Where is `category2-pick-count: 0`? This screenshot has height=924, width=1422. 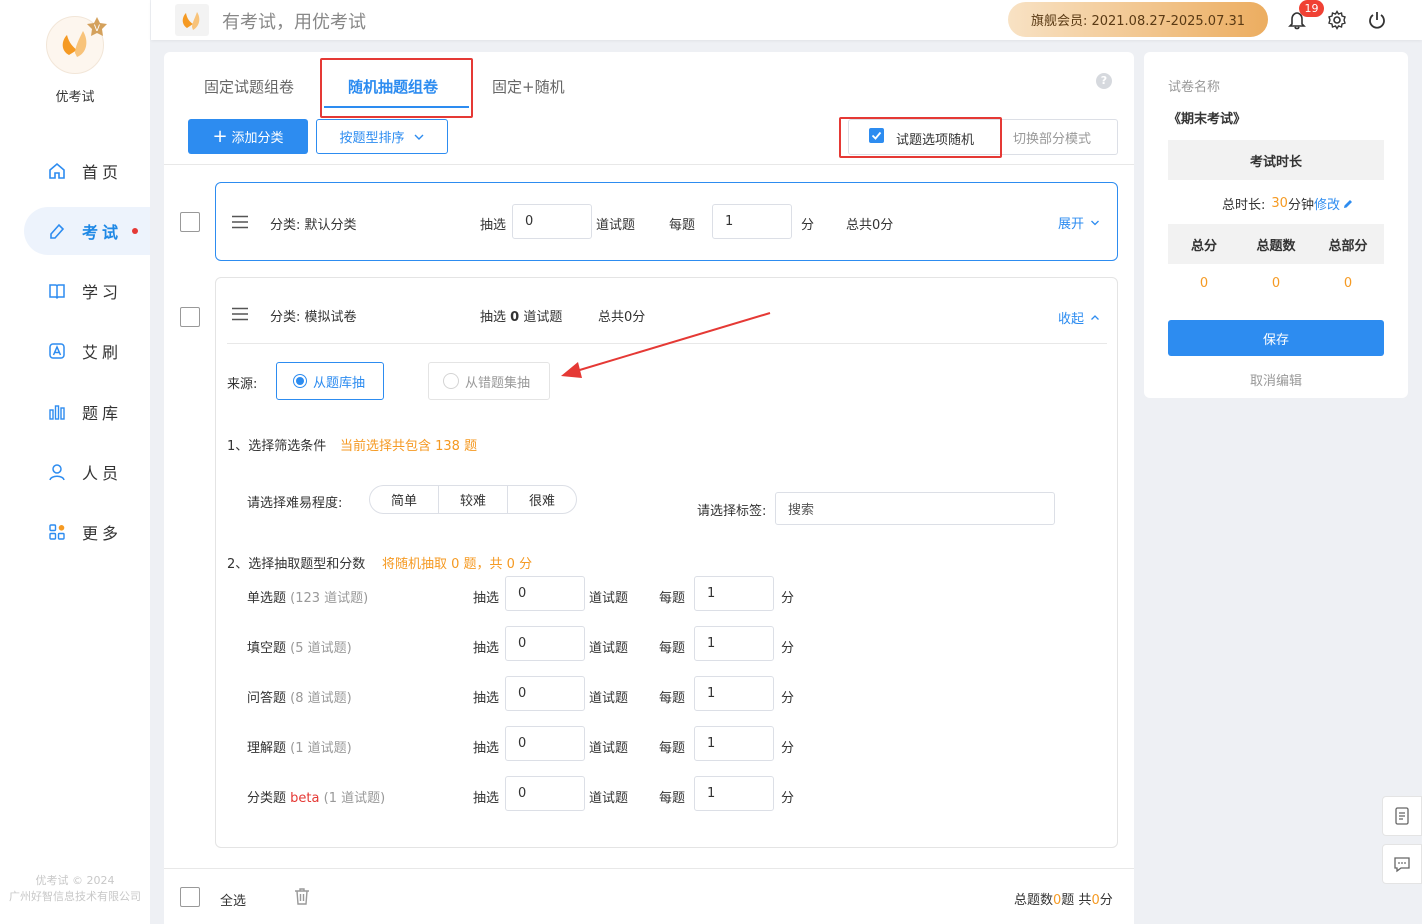
category2-pick-count: 0 is located at coordinates (515, 317).